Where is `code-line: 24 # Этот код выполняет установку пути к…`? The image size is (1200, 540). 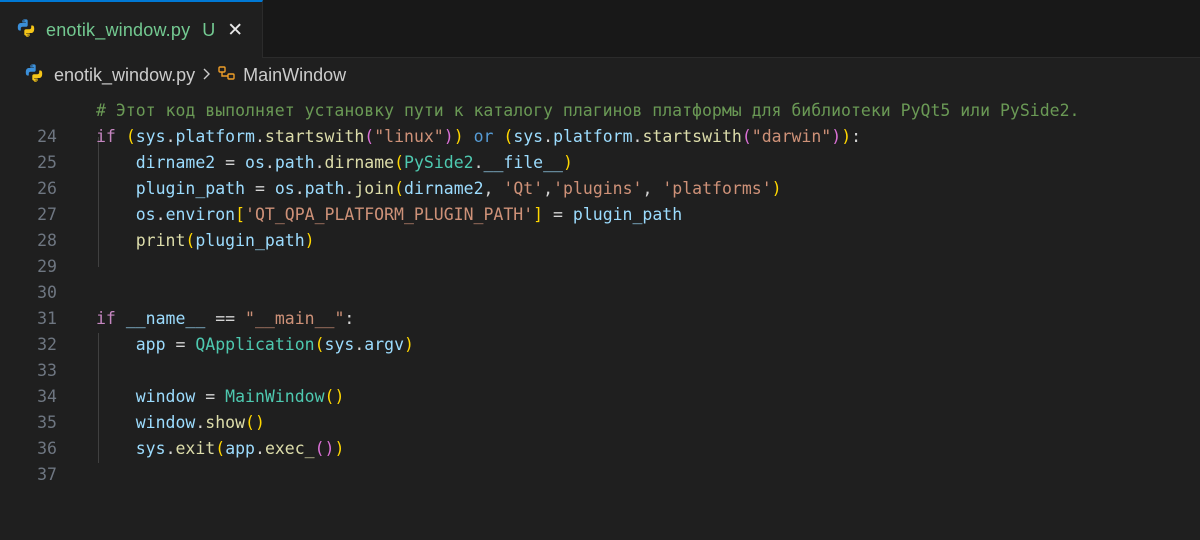
code-line: 24 # Этот код выполняет установку пути к… is located at coordinates (600, 122).